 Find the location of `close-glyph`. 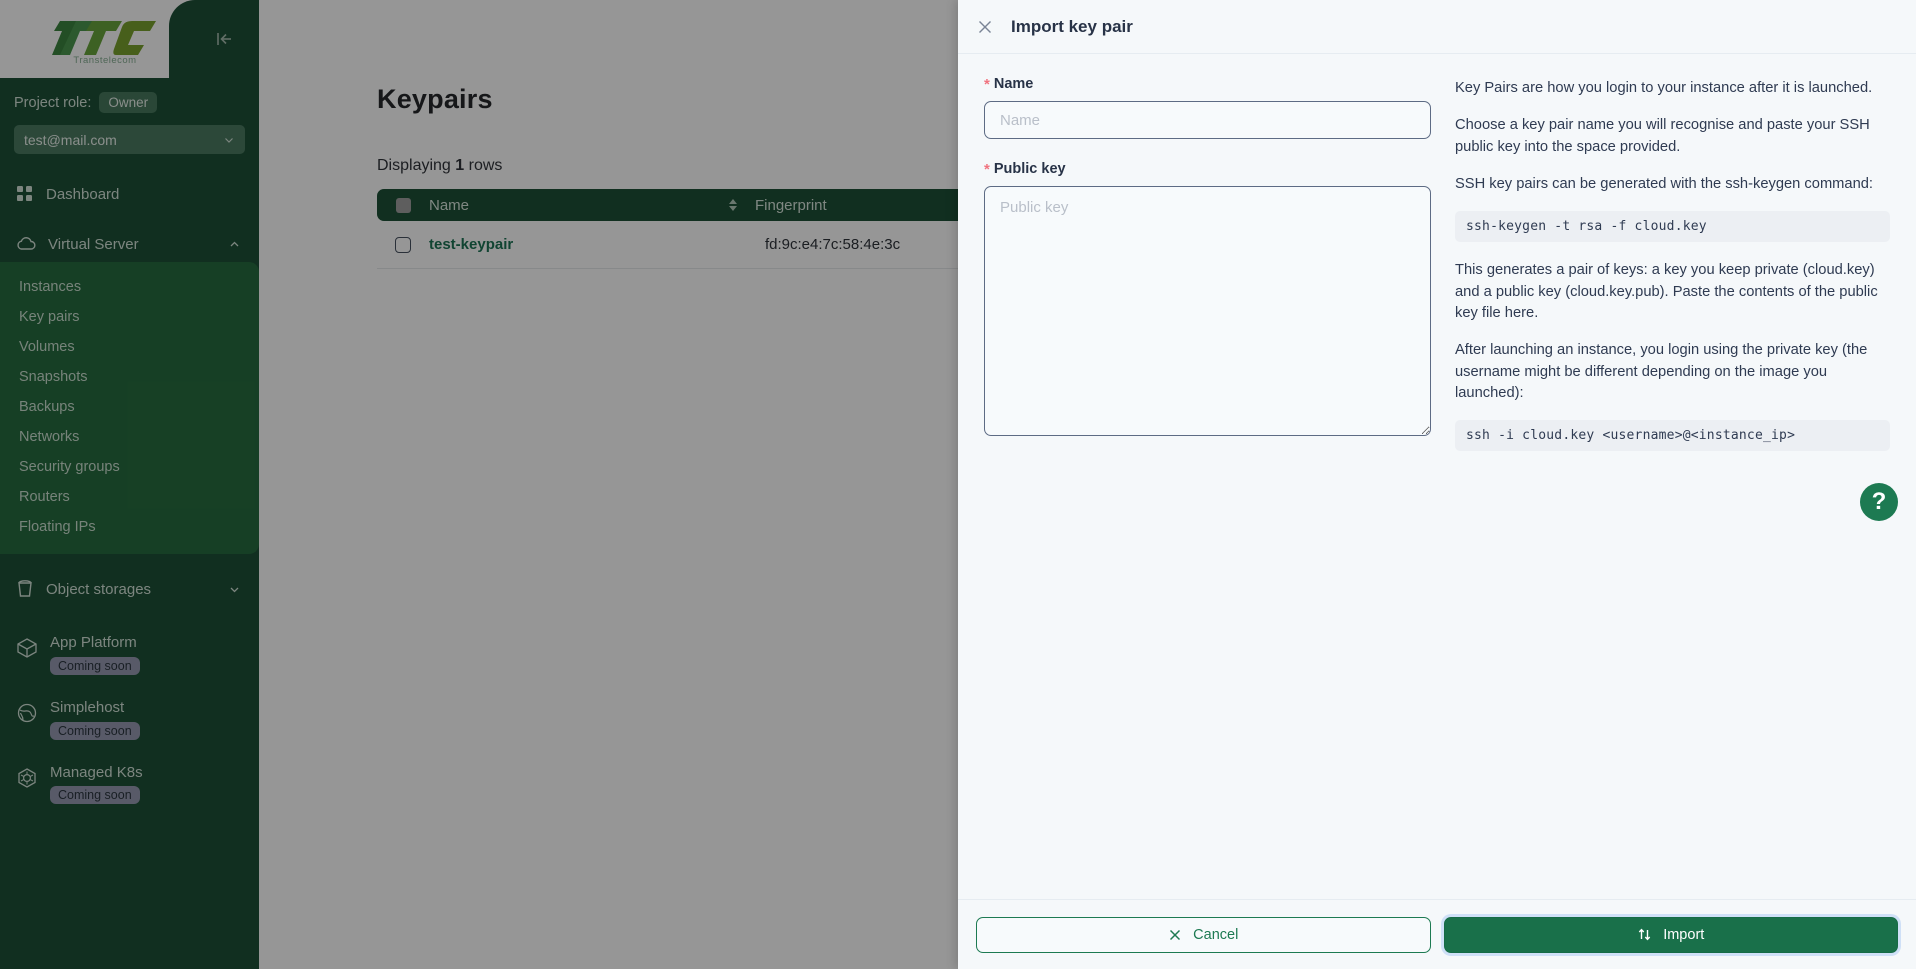

close-glyph is located at coordinates (985, 26).